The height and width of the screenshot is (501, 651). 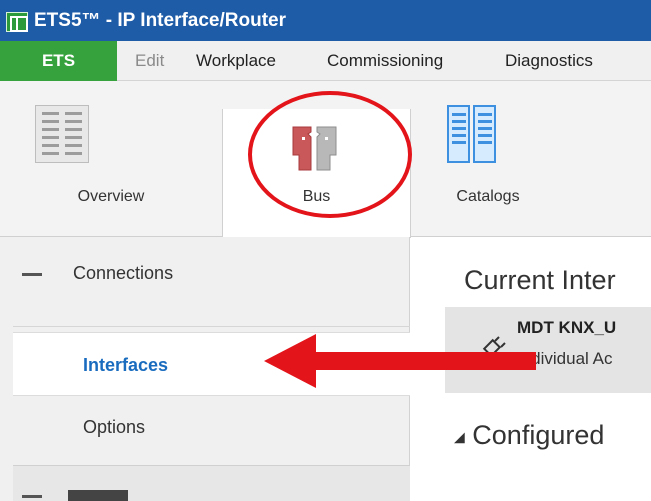 I want to click on sidebar-section-connections: Connections, so click(x=205, y=275).